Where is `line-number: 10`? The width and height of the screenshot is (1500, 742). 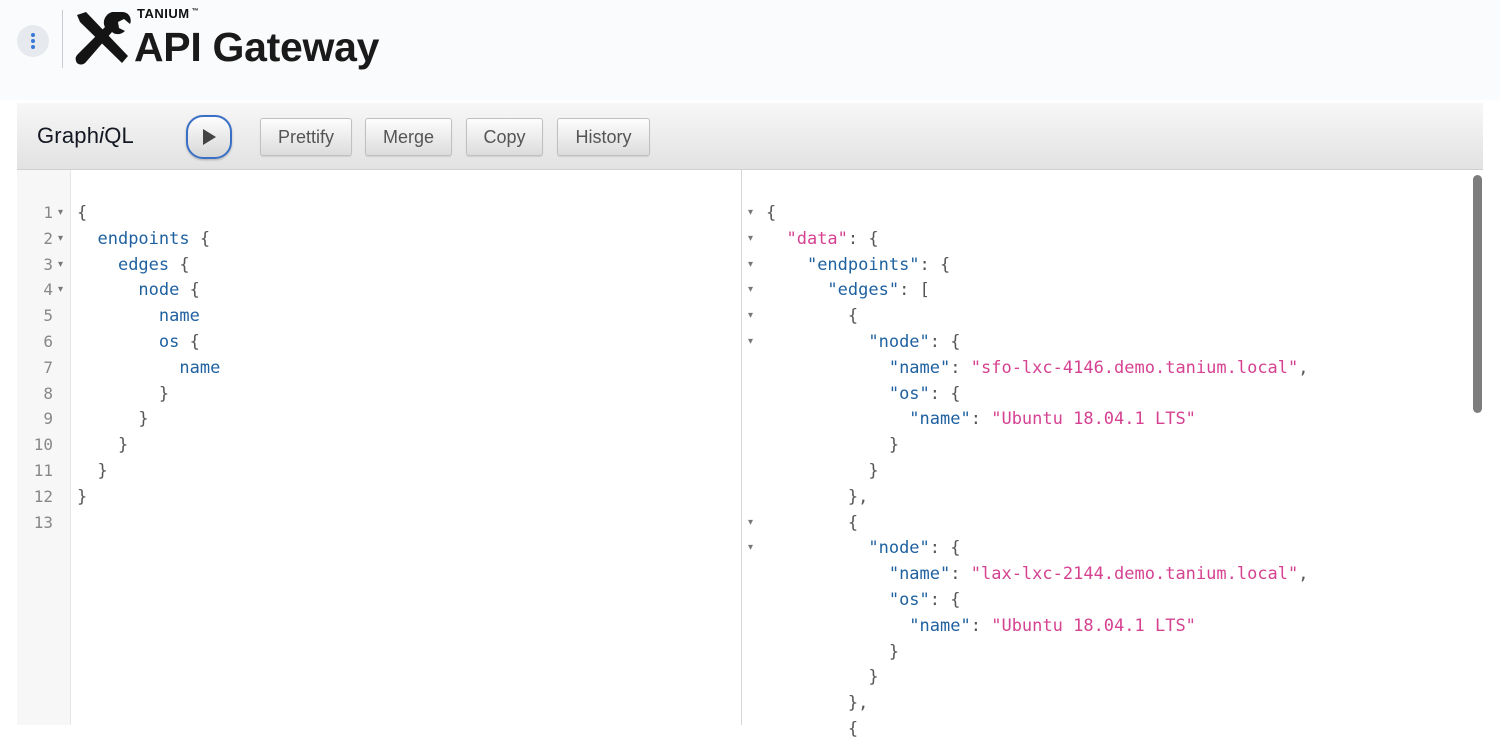 line-number: 10 is located at coordinates (43, 445).